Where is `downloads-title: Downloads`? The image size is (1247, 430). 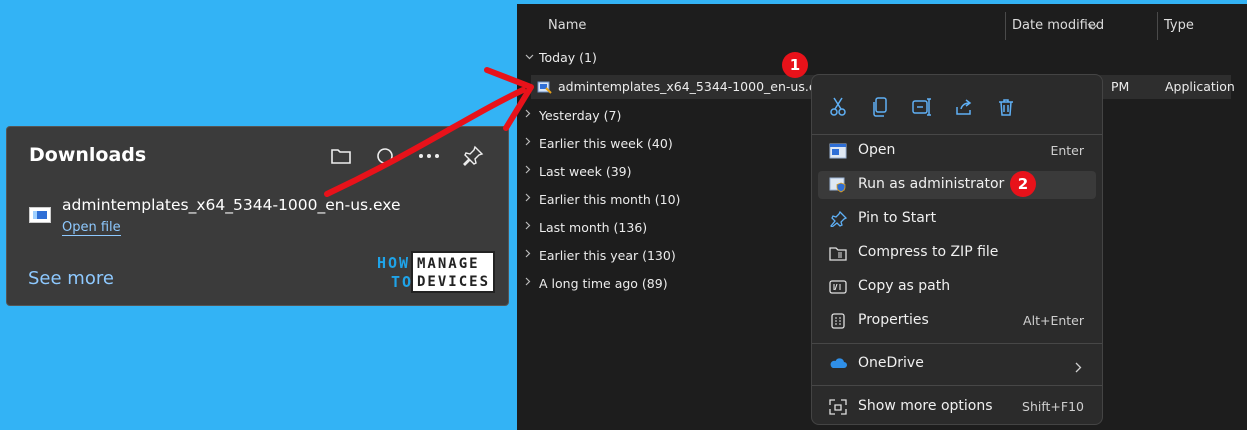
downloads-title: Downloads is located at coordinates (88, 155).